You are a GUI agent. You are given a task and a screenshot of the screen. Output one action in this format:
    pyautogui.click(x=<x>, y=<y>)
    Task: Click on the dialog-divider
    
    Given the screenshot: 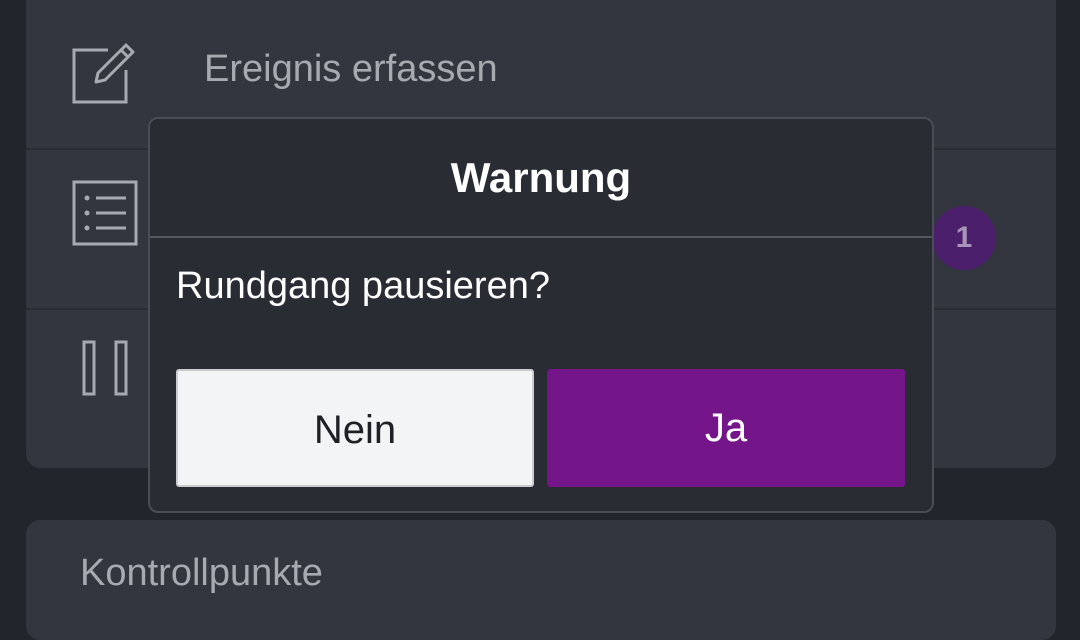 What is the action you would take?
    pyautogui.click(x=541, y=237)
    